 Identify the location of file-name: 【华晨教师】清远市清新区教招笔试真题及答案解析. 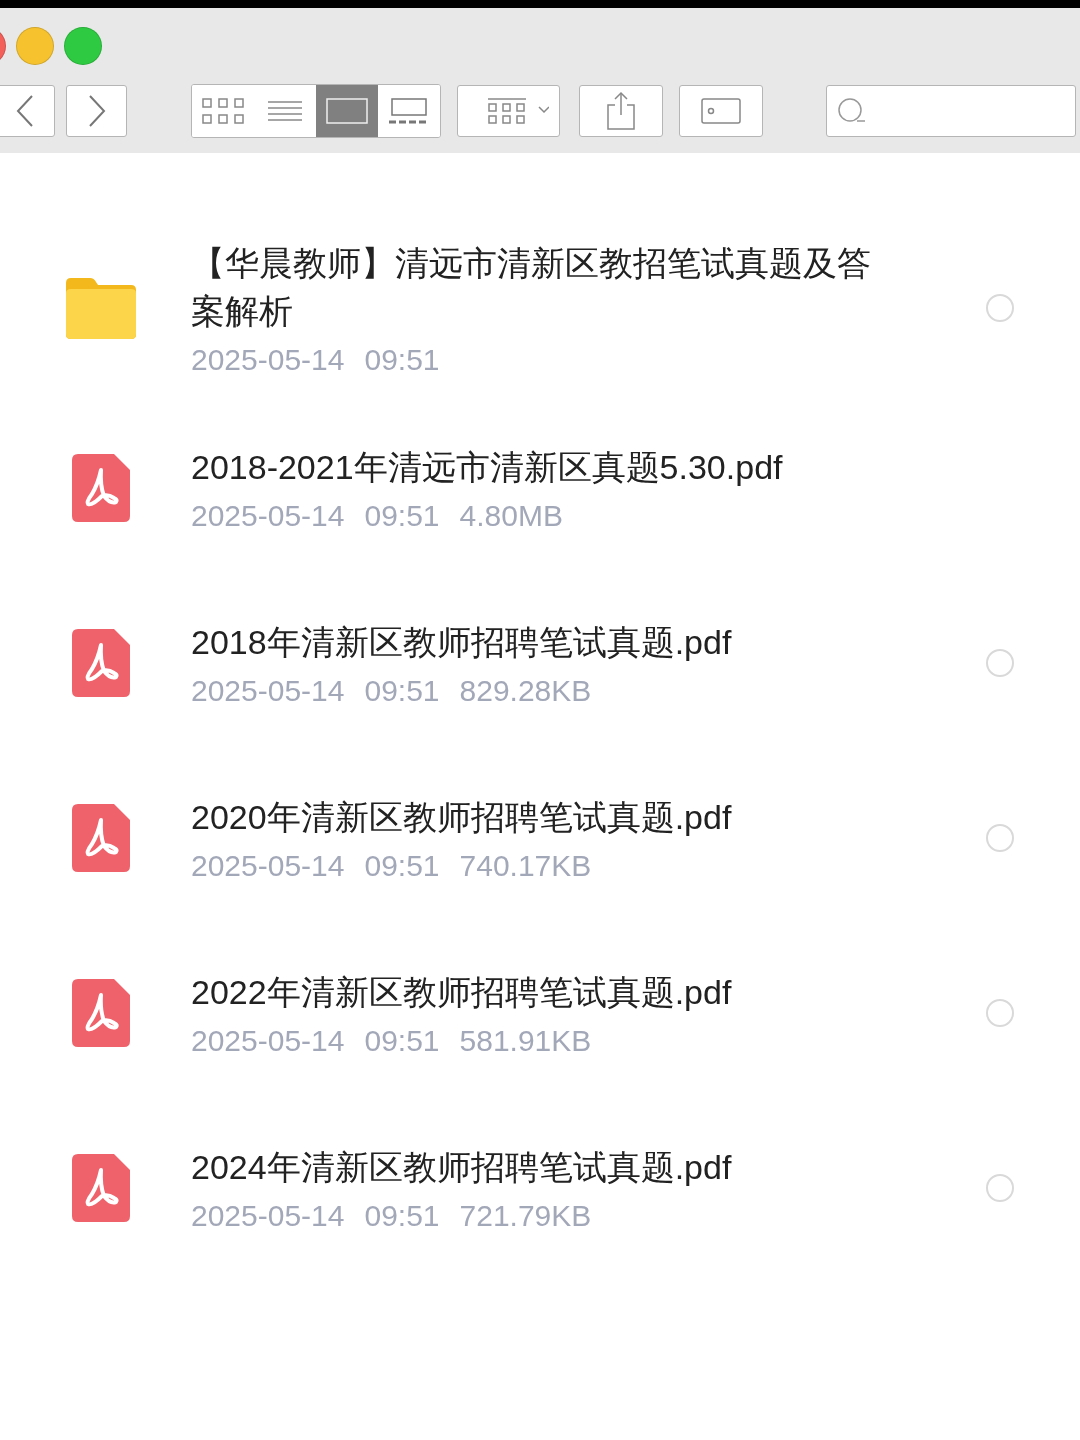
(531, 287).